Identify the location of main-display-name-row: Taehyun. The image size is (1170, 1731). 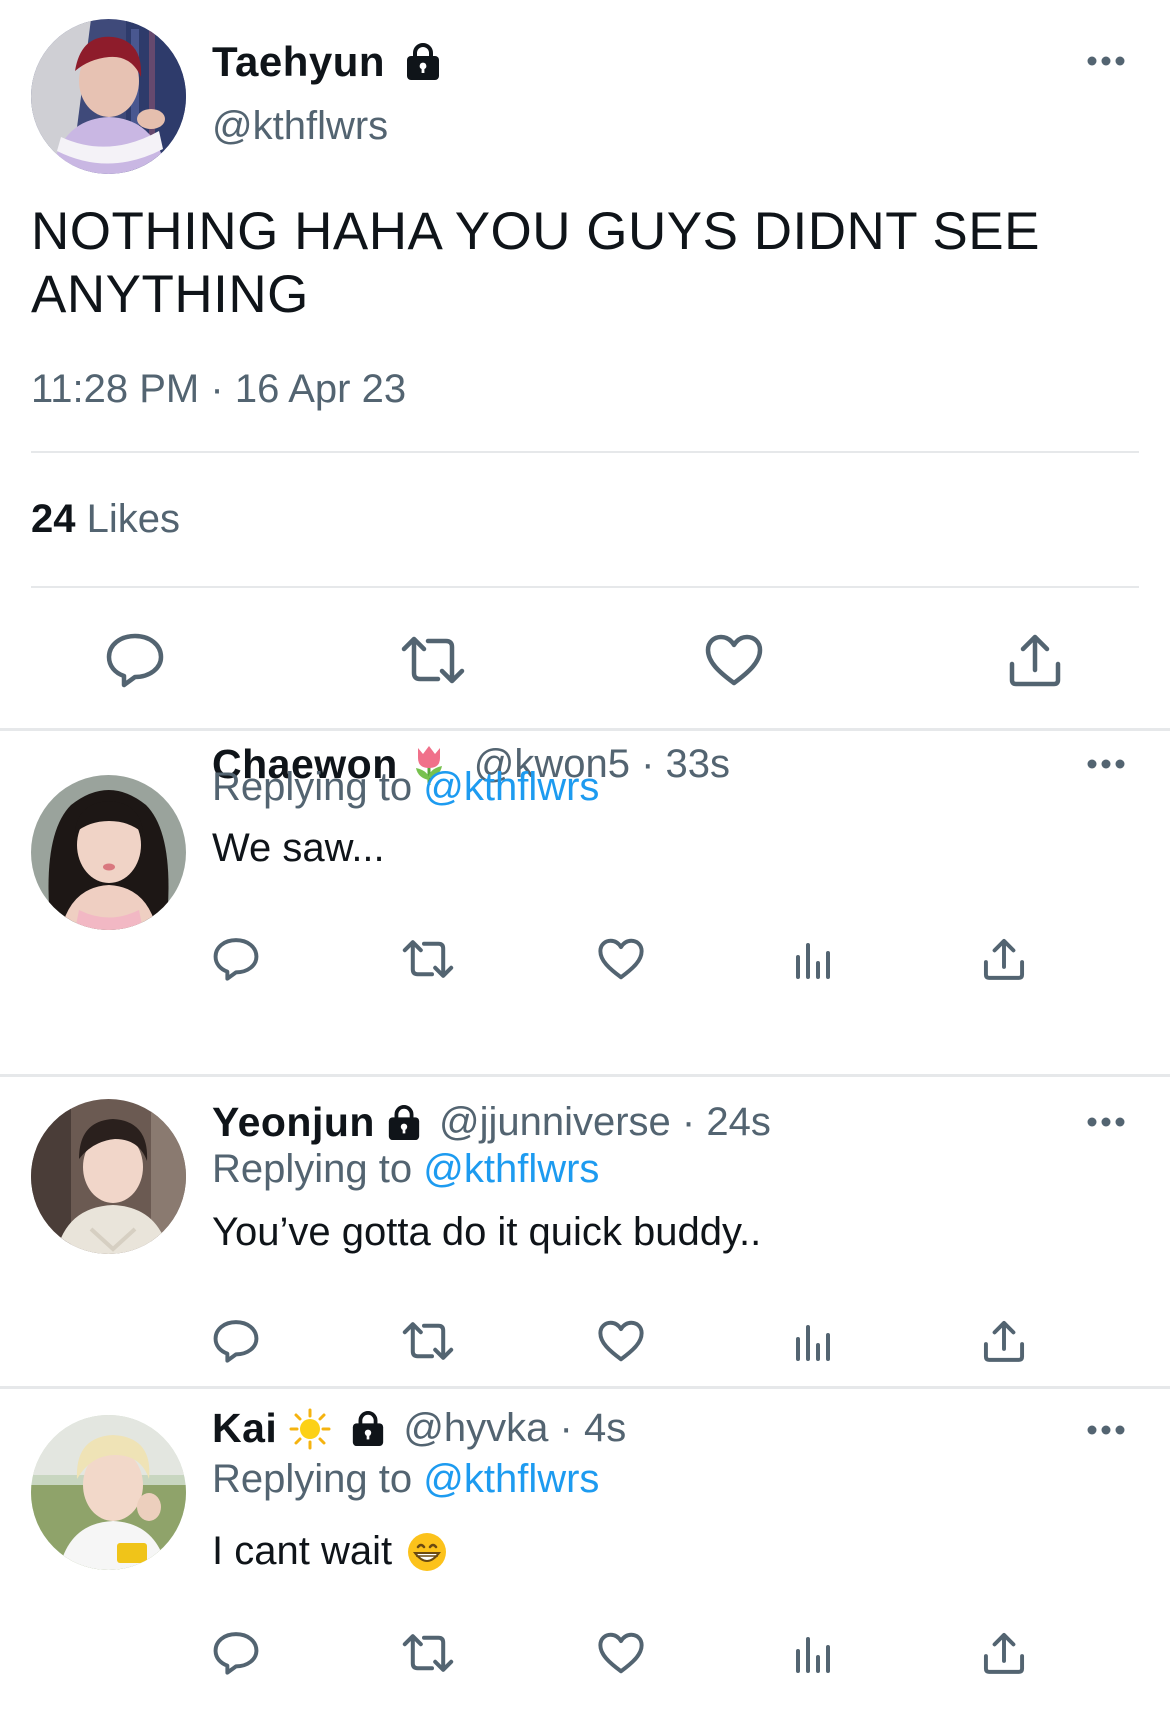
(327, 62).